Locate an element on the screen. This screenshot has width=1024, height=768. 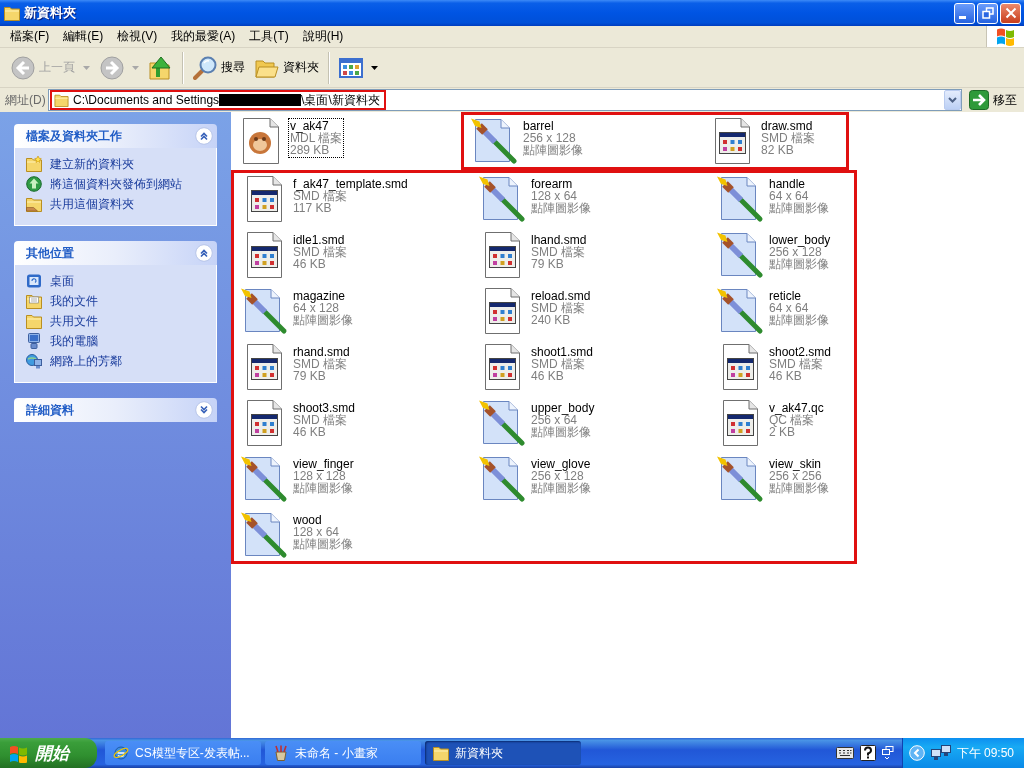
task-link: 網路上的芳鄰 is located at coordinates (117, 361).